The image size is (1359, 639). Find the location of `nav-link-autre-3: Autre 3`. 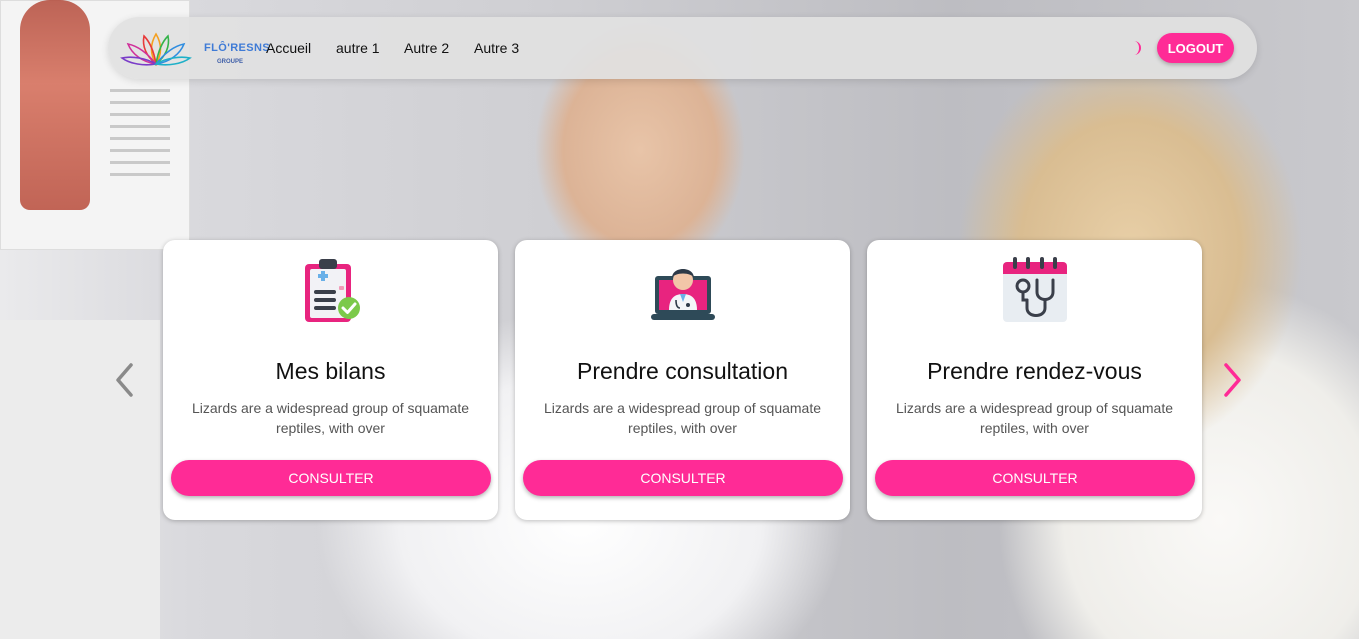

nav-link-autre-3: Autre 3 is located at coordinates (496, 48).